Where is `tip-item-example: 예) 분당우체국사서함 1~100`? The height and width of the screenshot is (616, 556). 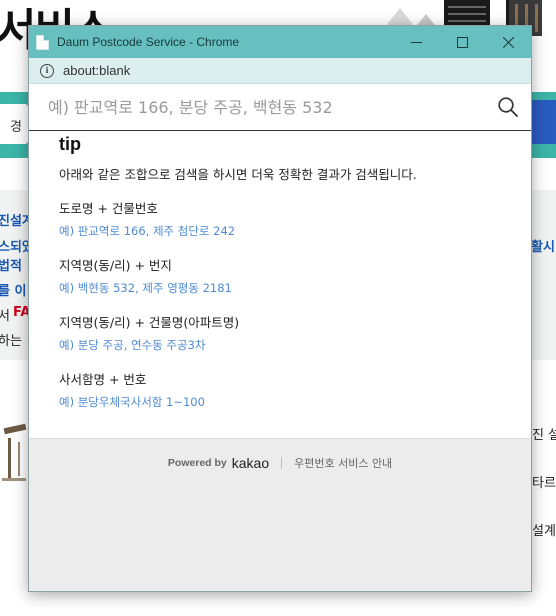 tip-item-example: 예) 분당우체국사서함 1~100 is located at coordinates (132, 402).